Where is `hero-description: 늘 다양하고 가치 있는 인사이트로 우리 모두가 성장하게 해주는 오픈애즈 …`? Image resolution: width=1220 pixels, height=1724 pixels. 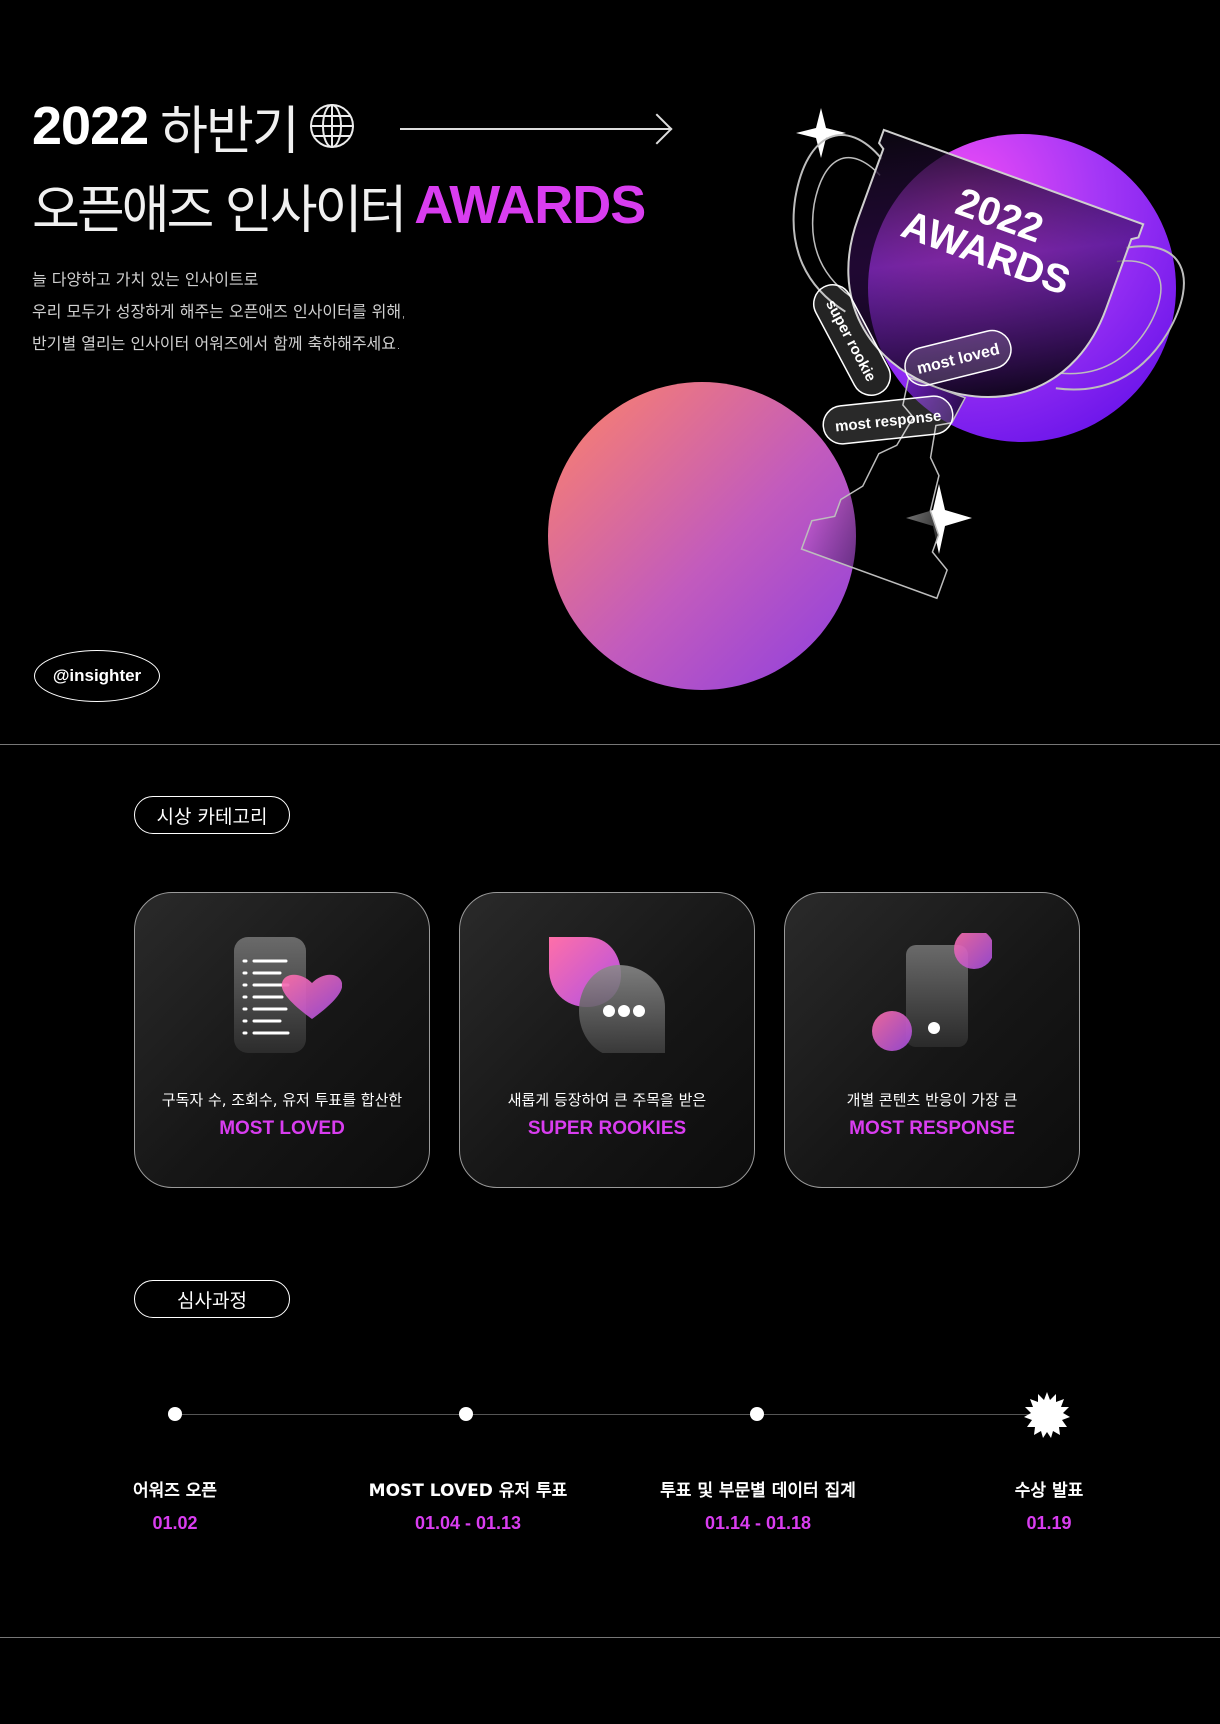 hero-description: 늘 다양하고 가치 있는 인사이트로 우리 모두가 성장하게 해주는 오픈애즈 … is located at coordinates (219, 312).